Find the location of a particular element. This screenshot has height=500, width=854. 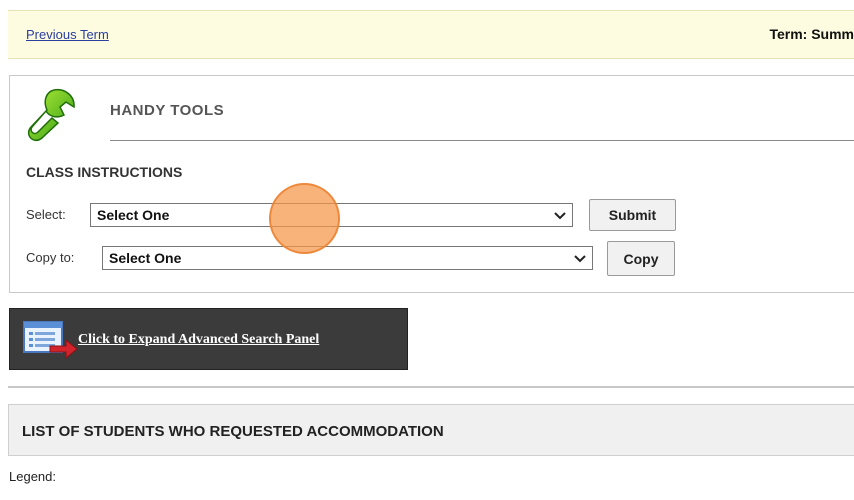

previous-term-link: Previous Term is located at coordinates (67, 34).